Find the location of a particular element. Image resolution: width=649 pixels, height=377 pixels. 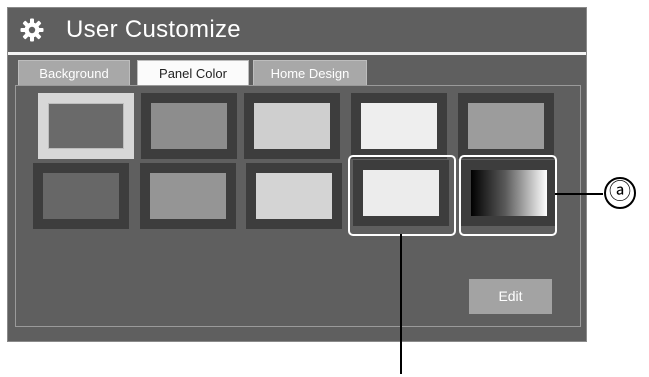

edit-button: Edit is located at coordinates (510, 296).